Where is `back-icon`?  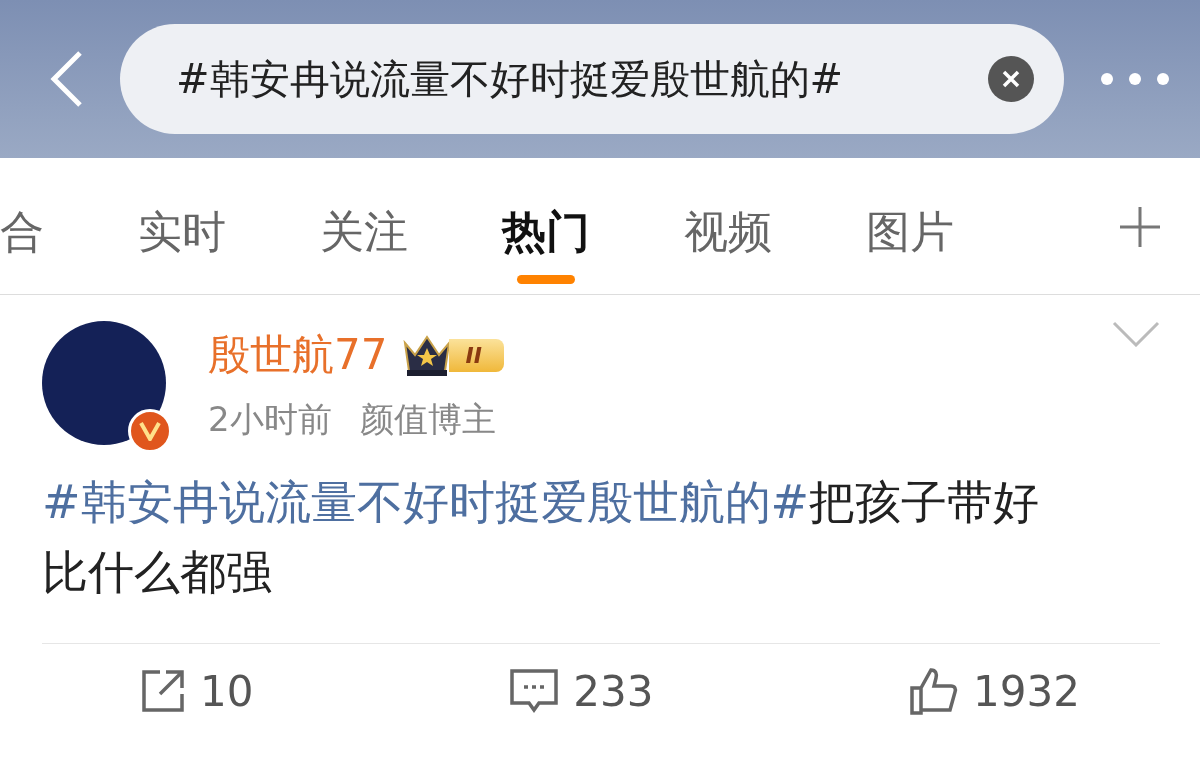 back-icon is located at coordinates (66, 79).